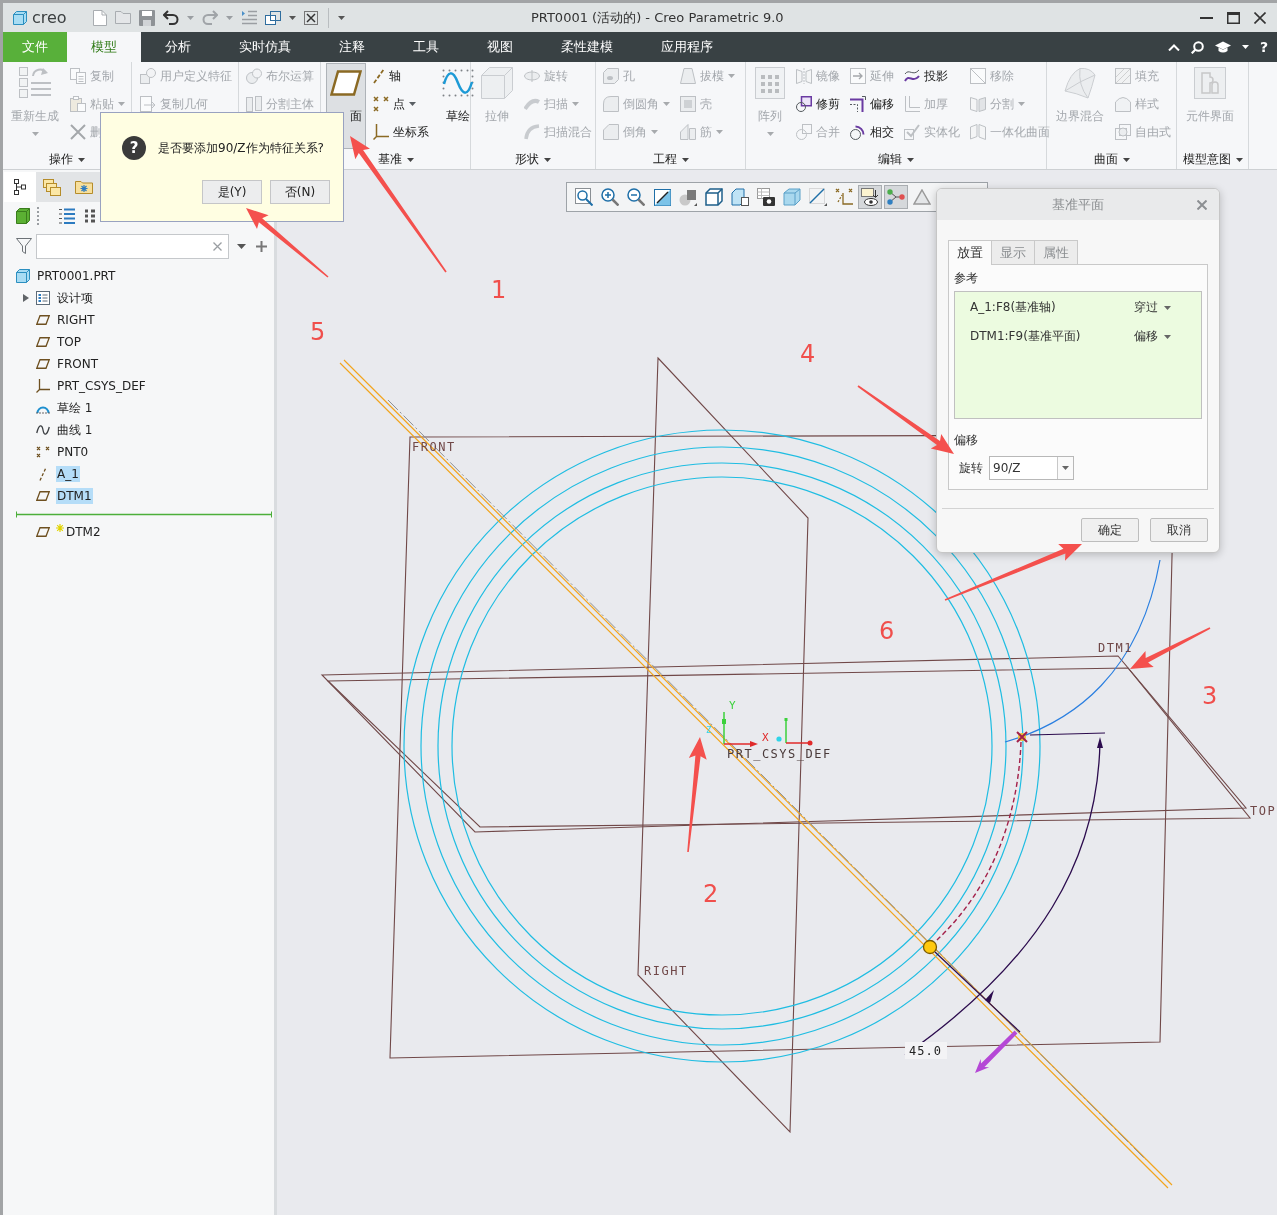 The image size is (1277, 1215). Describe the element at coordinates (1179, 530) in the screenshot. I see `dialog-button: 取消` at that location.